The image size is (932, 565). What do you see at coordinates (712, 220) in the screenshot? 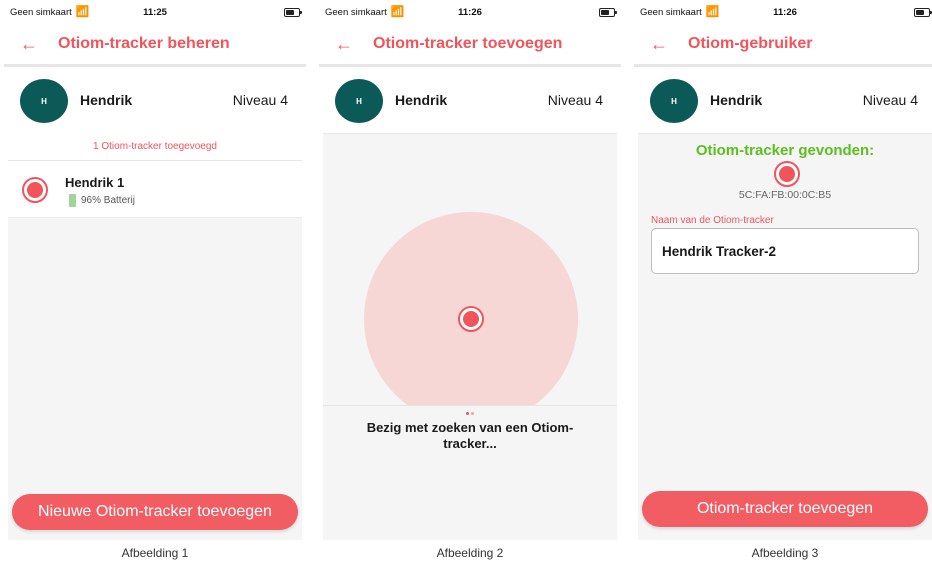
I see `tracker-name-label: Naam van de Otiom-tracker` at bounding box center [712, 220].